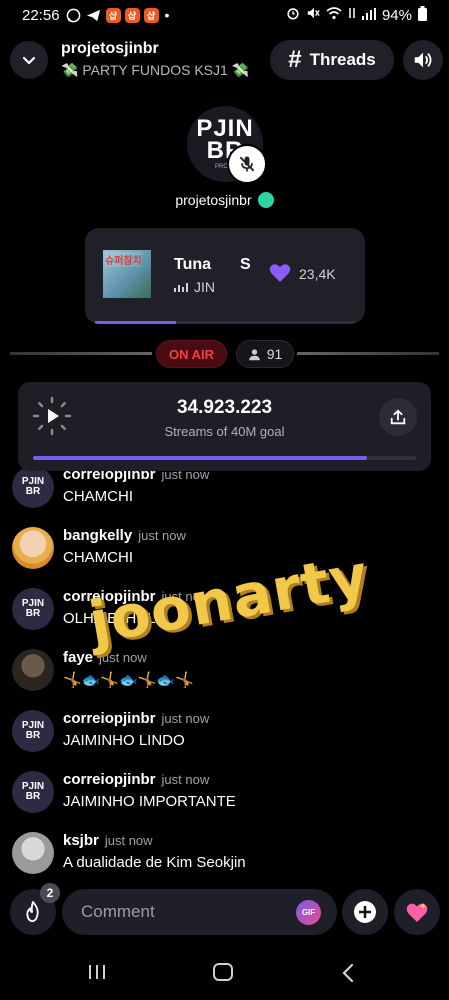 This screenshot has height=1000, width=449. What do you see at coordinates (50, 893) in the screenshot?
I see `fire-count-badge: 2` at bounding box center [50, 893].